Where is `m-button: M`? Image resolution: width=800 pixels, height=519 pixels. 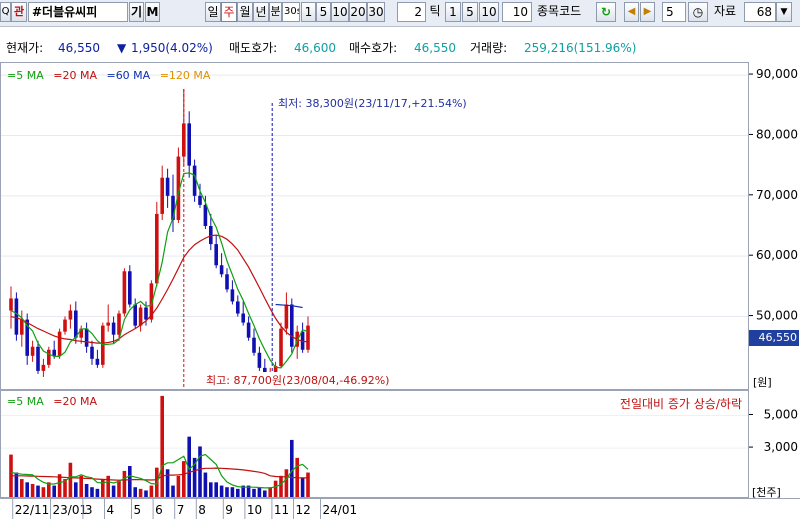
m-button: M is located at coordinates (152, 12).